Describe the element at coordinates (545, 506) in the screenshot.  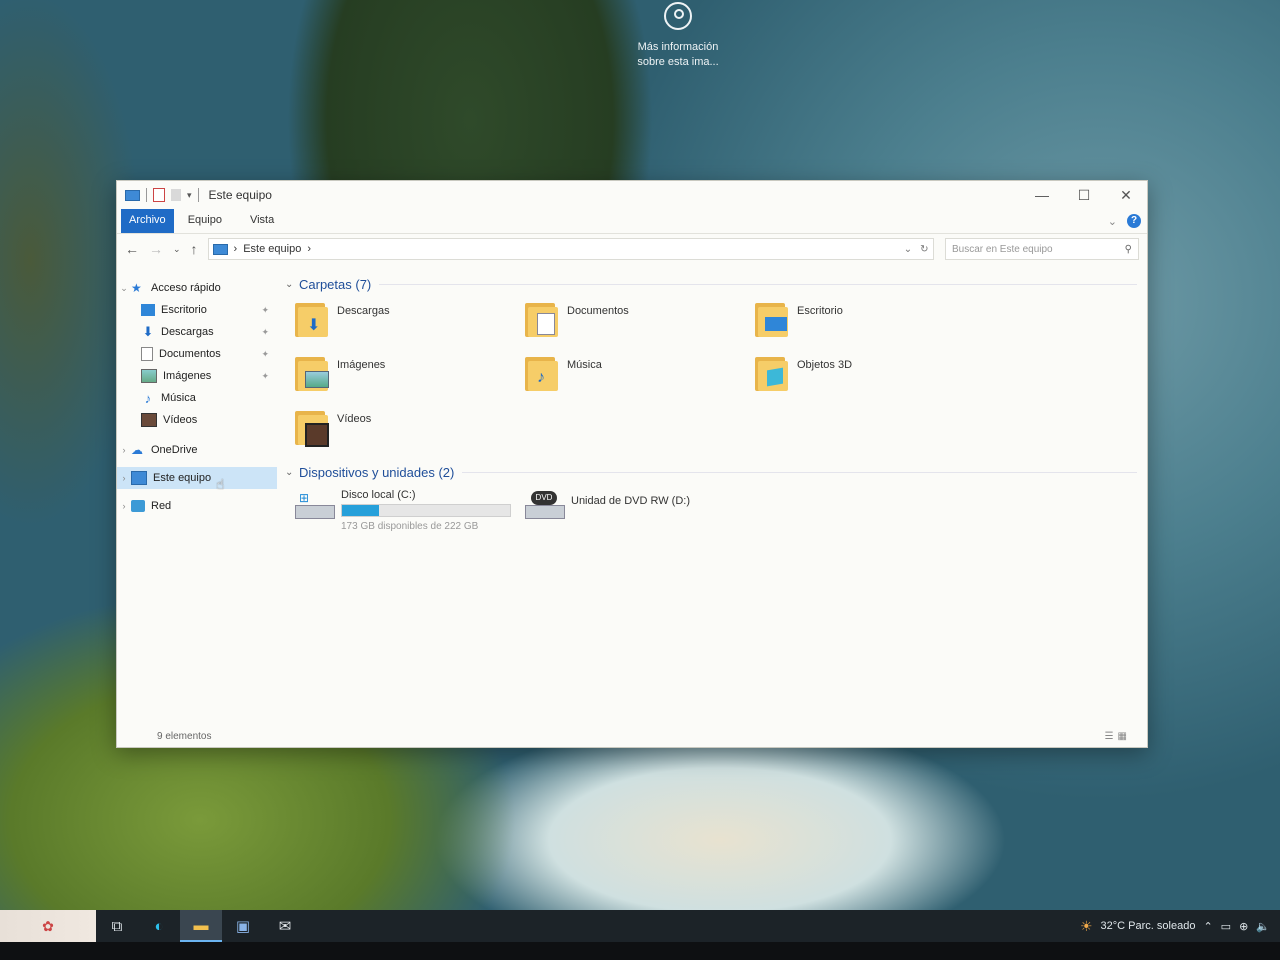
I see `dvd-drive-icon: DVD` at that location.